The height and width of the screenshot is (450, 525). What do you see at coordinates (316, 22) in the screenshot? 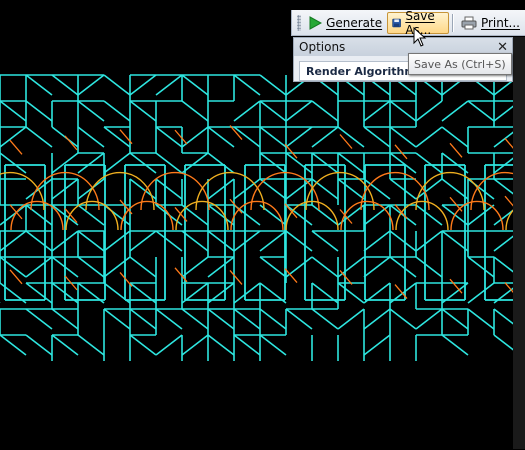
I see `play-icon` at bounding box center [316, 22].